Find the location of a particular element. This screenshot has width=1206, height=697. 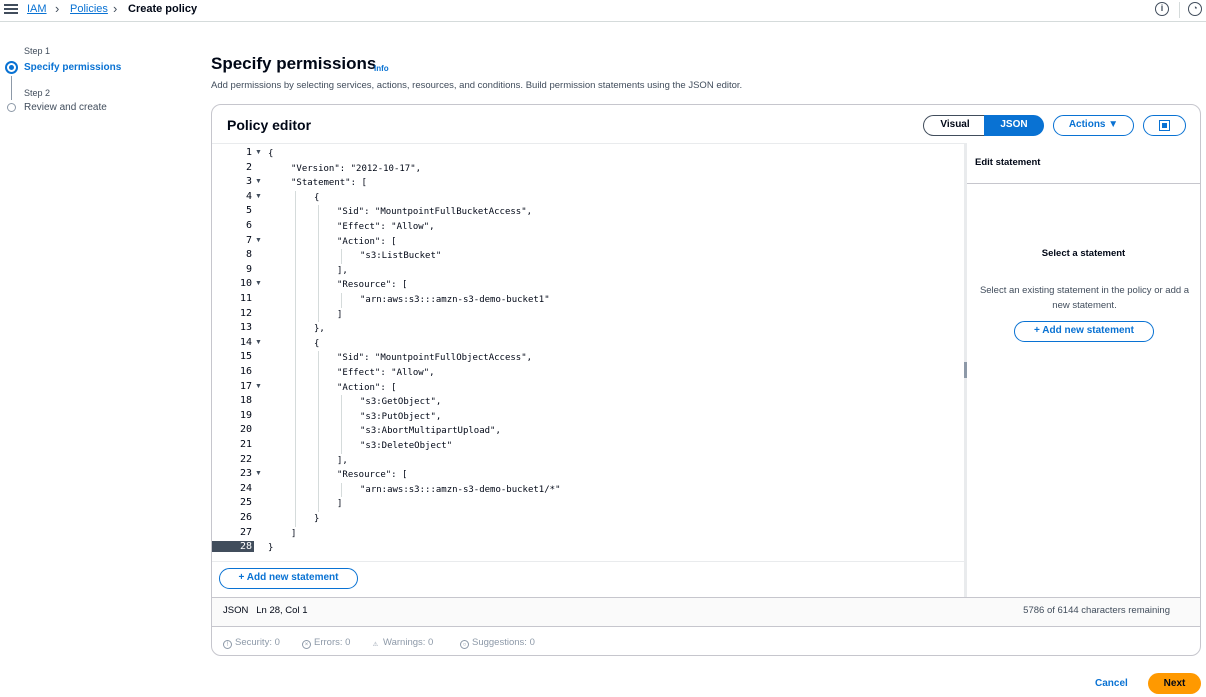

menu-icon is located at coordinates (11, 9).